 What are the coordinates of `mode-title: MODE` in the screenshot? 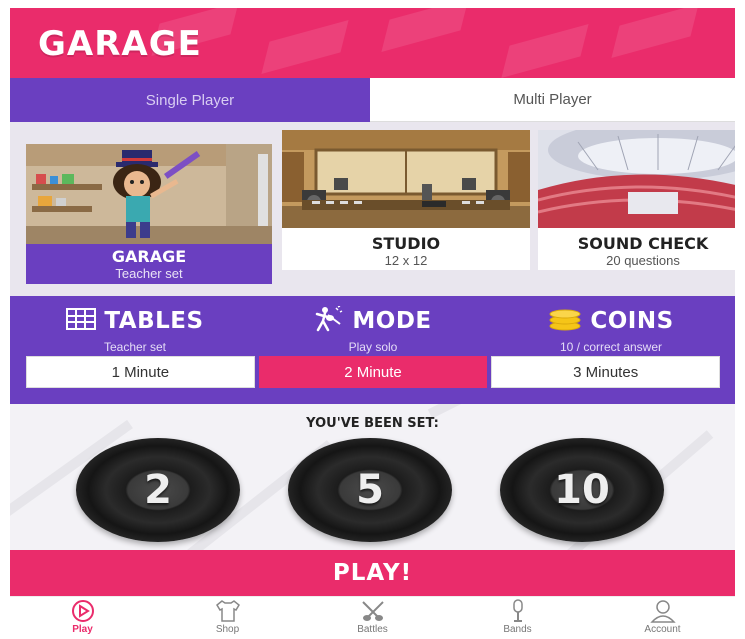 It's located at (392, 321).